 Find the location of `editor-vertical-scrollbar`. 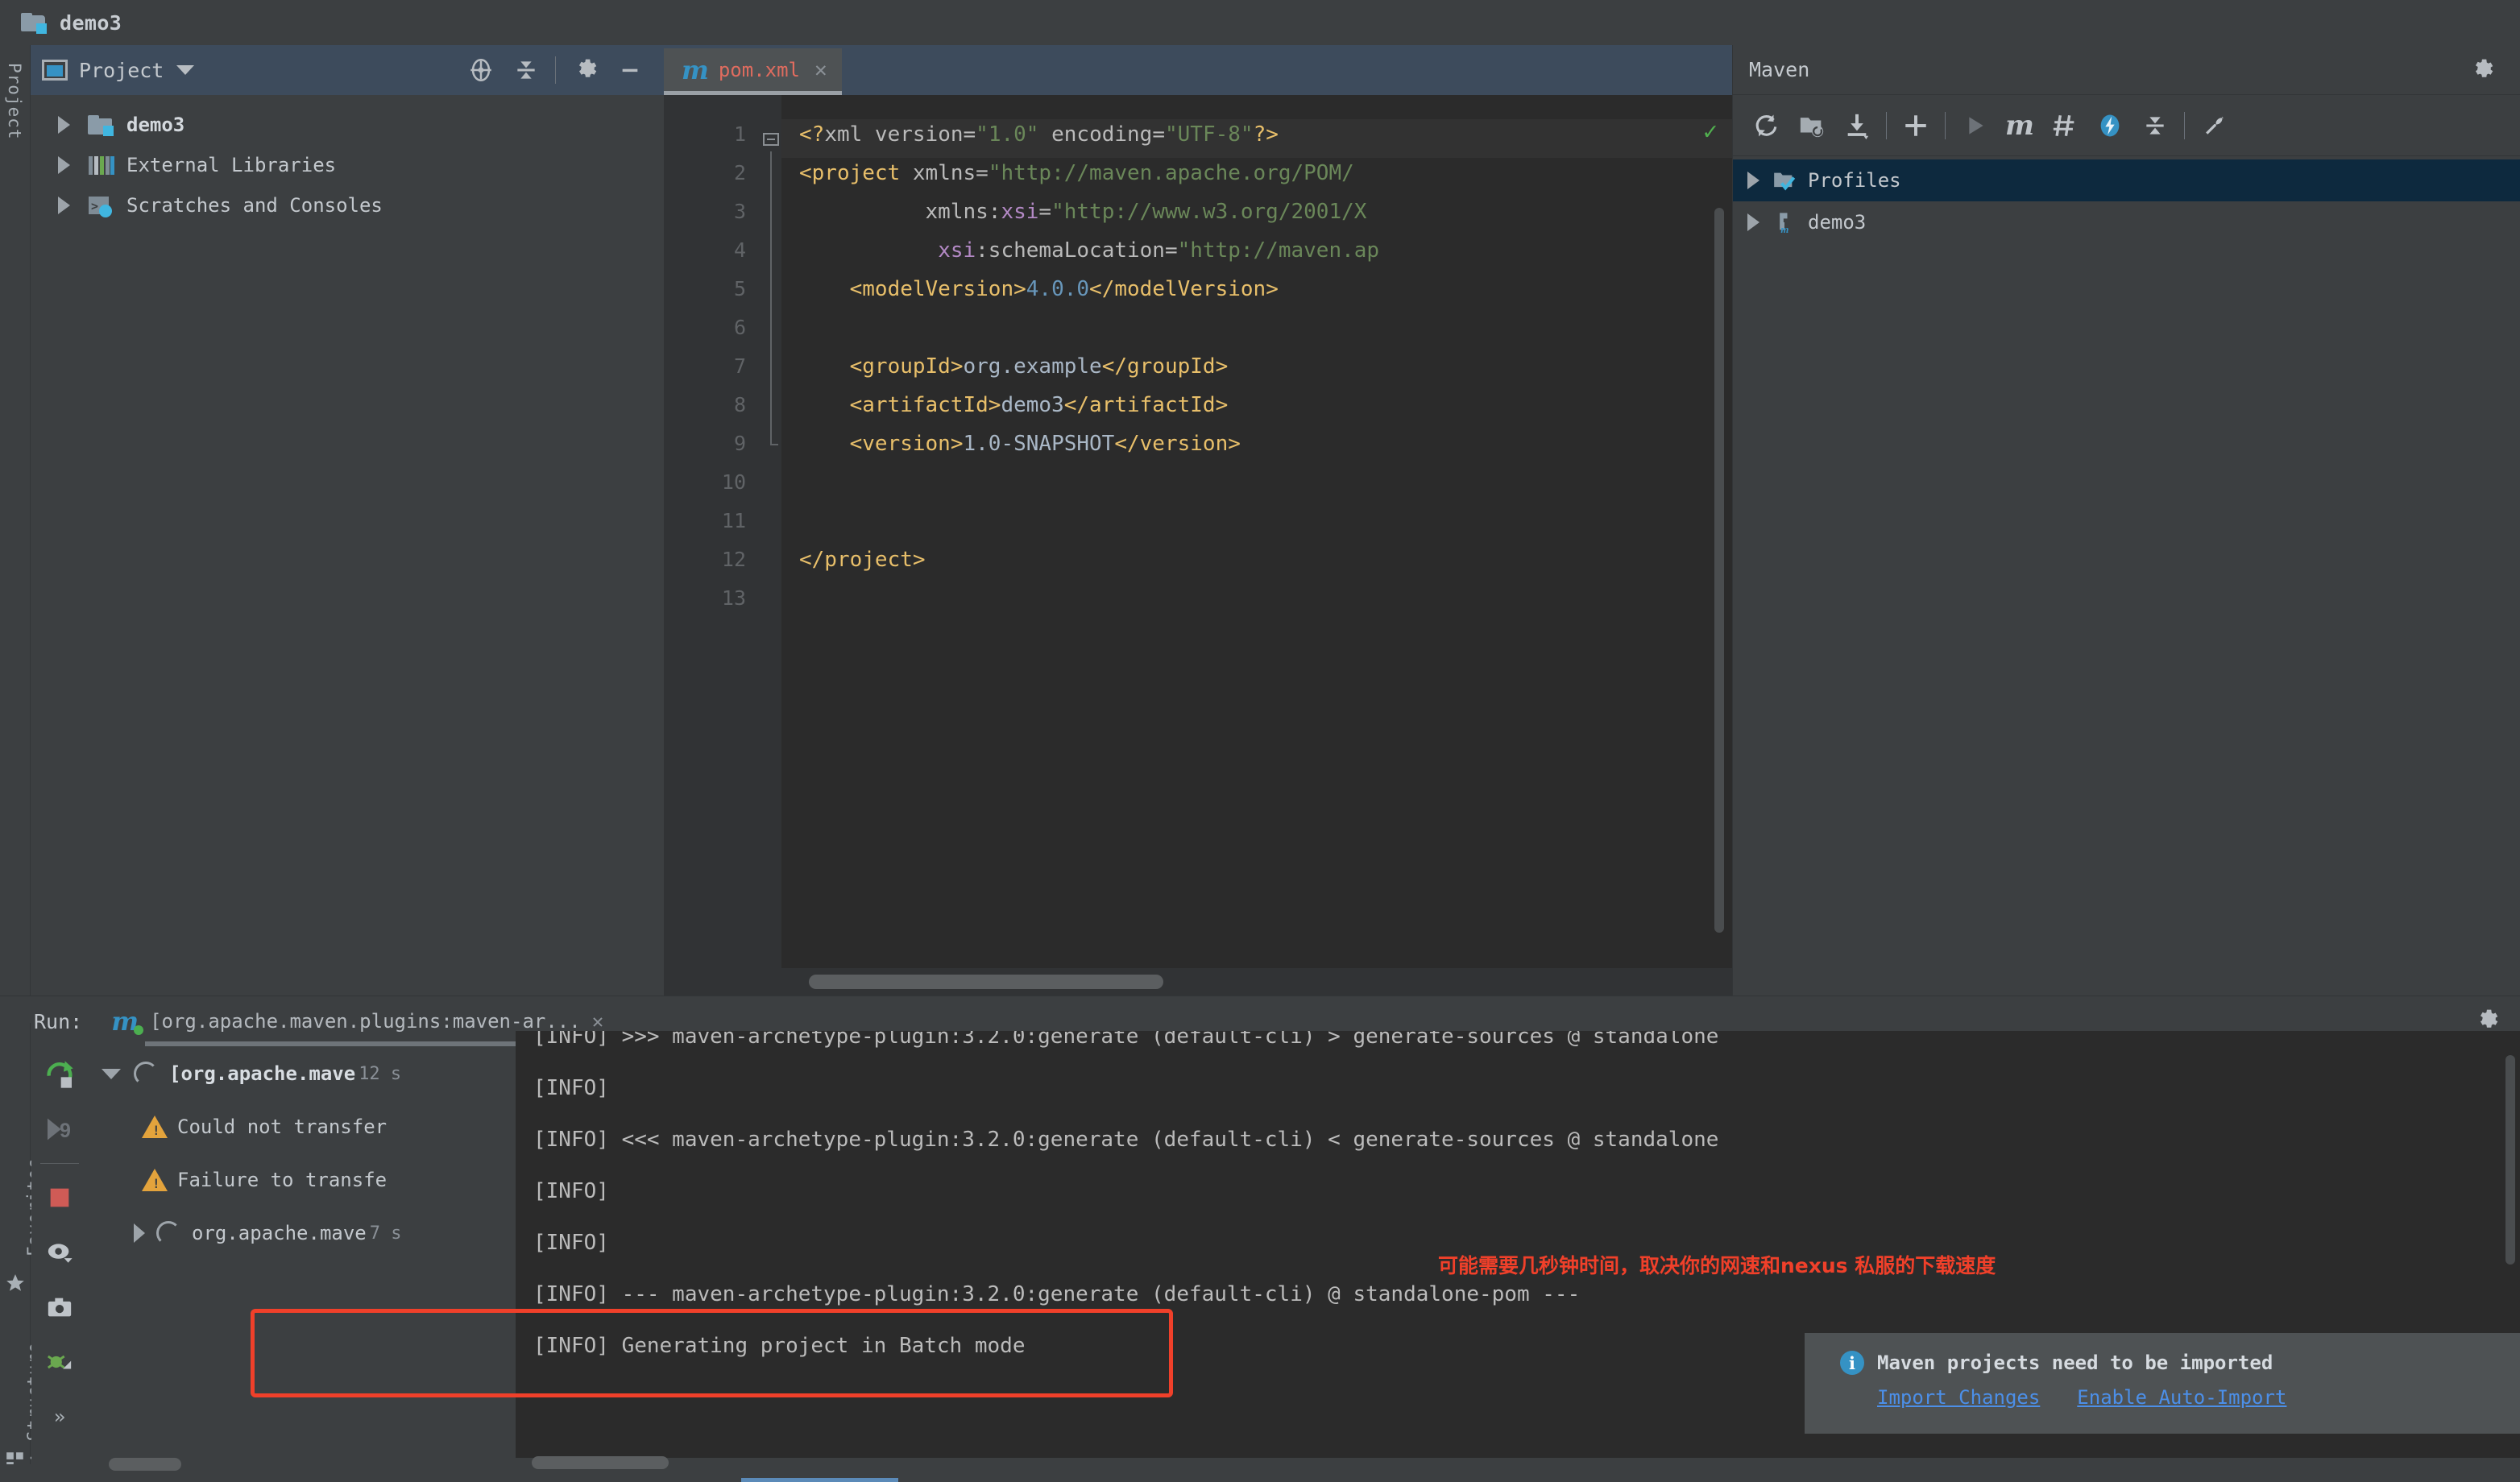

editor-vertical-scrollbar is located at coordinates (1719, 570).